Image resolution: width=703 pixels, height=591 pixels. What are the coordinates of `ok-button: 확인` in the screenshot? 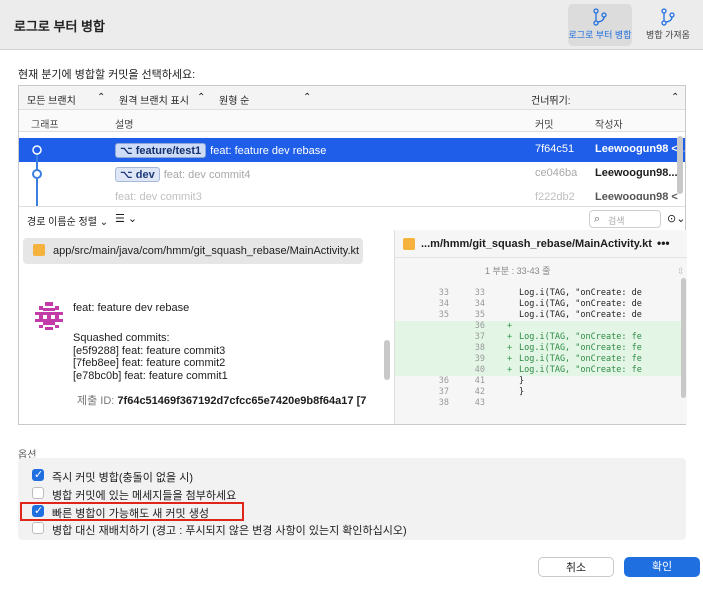 It's located at (662, 567).